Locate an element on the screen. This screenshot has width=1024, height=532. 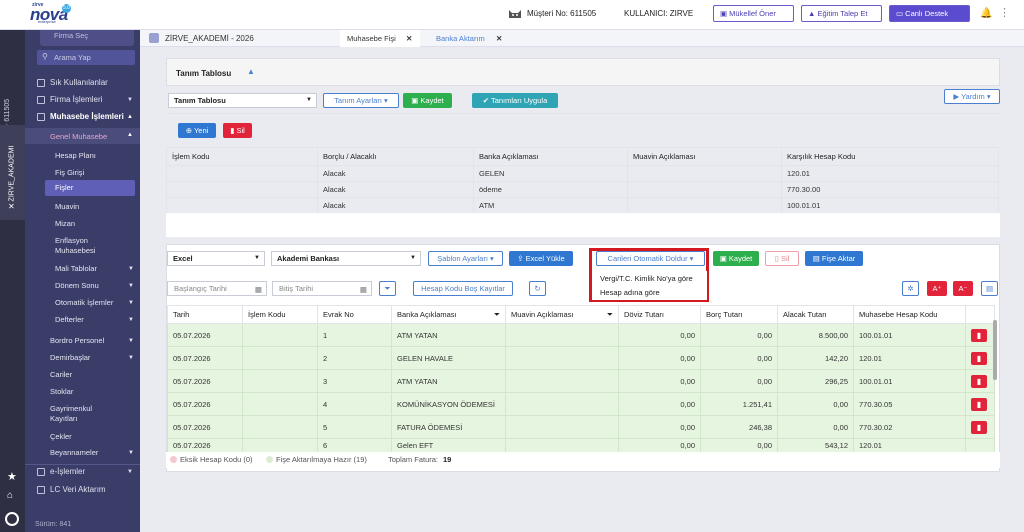
column-header: Borç Tutarı is located at coordinates (739, 314).